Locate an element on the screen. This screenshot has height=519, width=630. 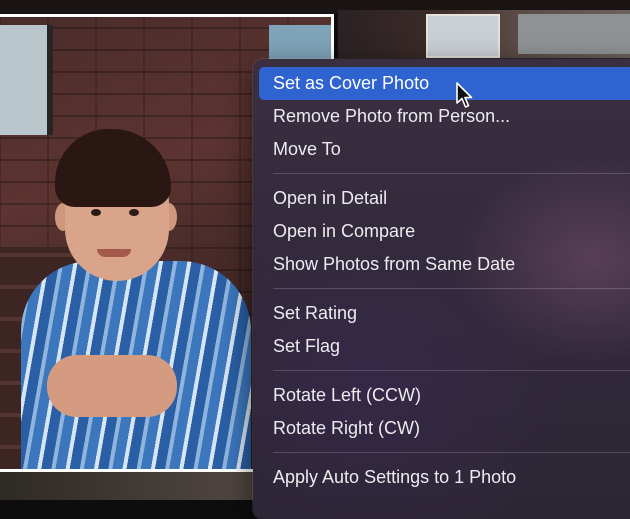
menu-item-rotate-left: Rotate Left (CCW) is located at coordinates (444, 395).